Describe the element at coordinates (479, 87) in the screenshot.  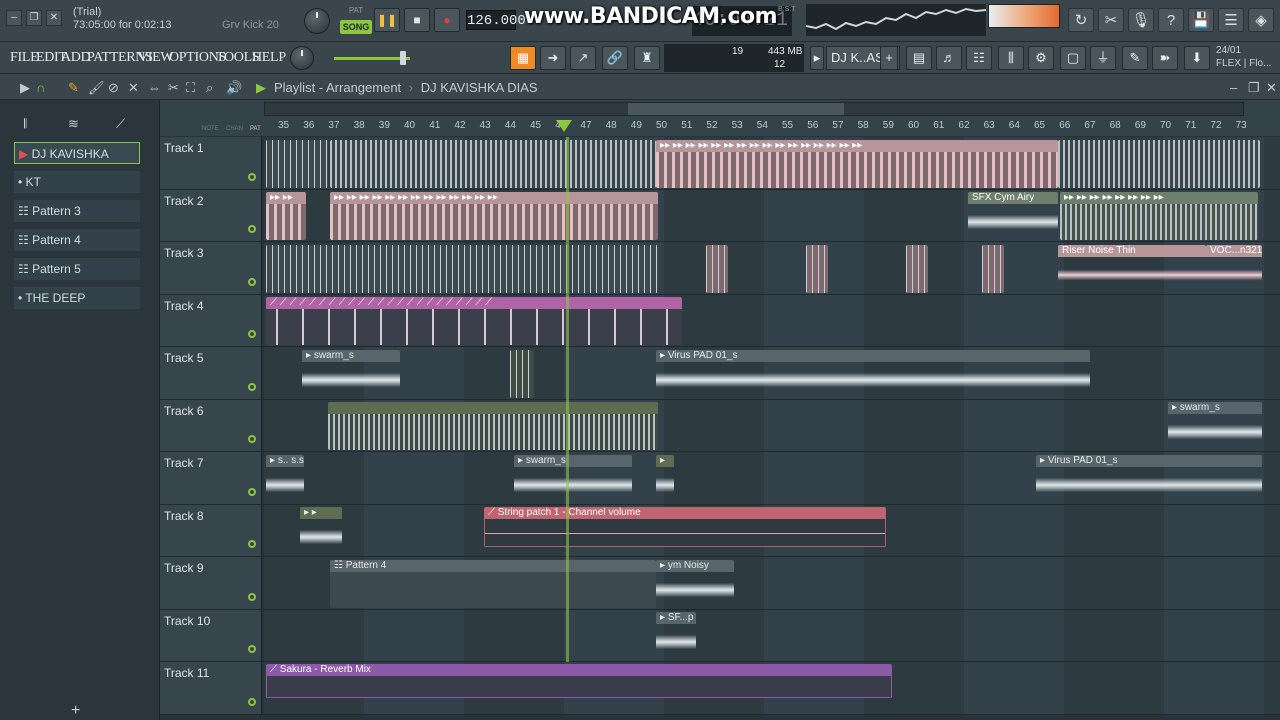
I see `arrangement-name: DJ KAVISHKA DIAS` at that location.